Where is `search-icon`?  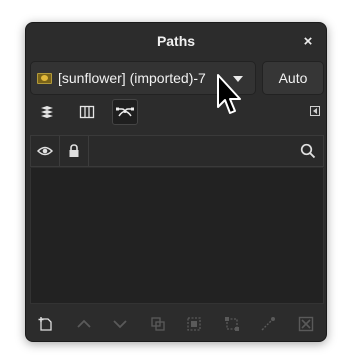 search-icon is located at coordinates (308, 151).